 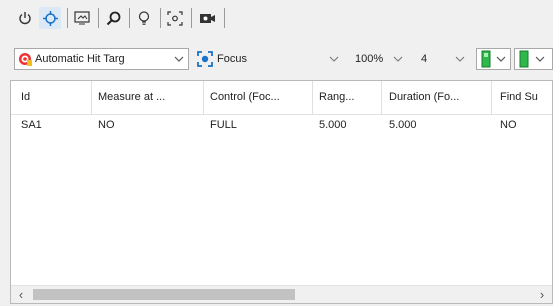 I want to click on focus-dropdown: Focus, so click(x=269, y=59).